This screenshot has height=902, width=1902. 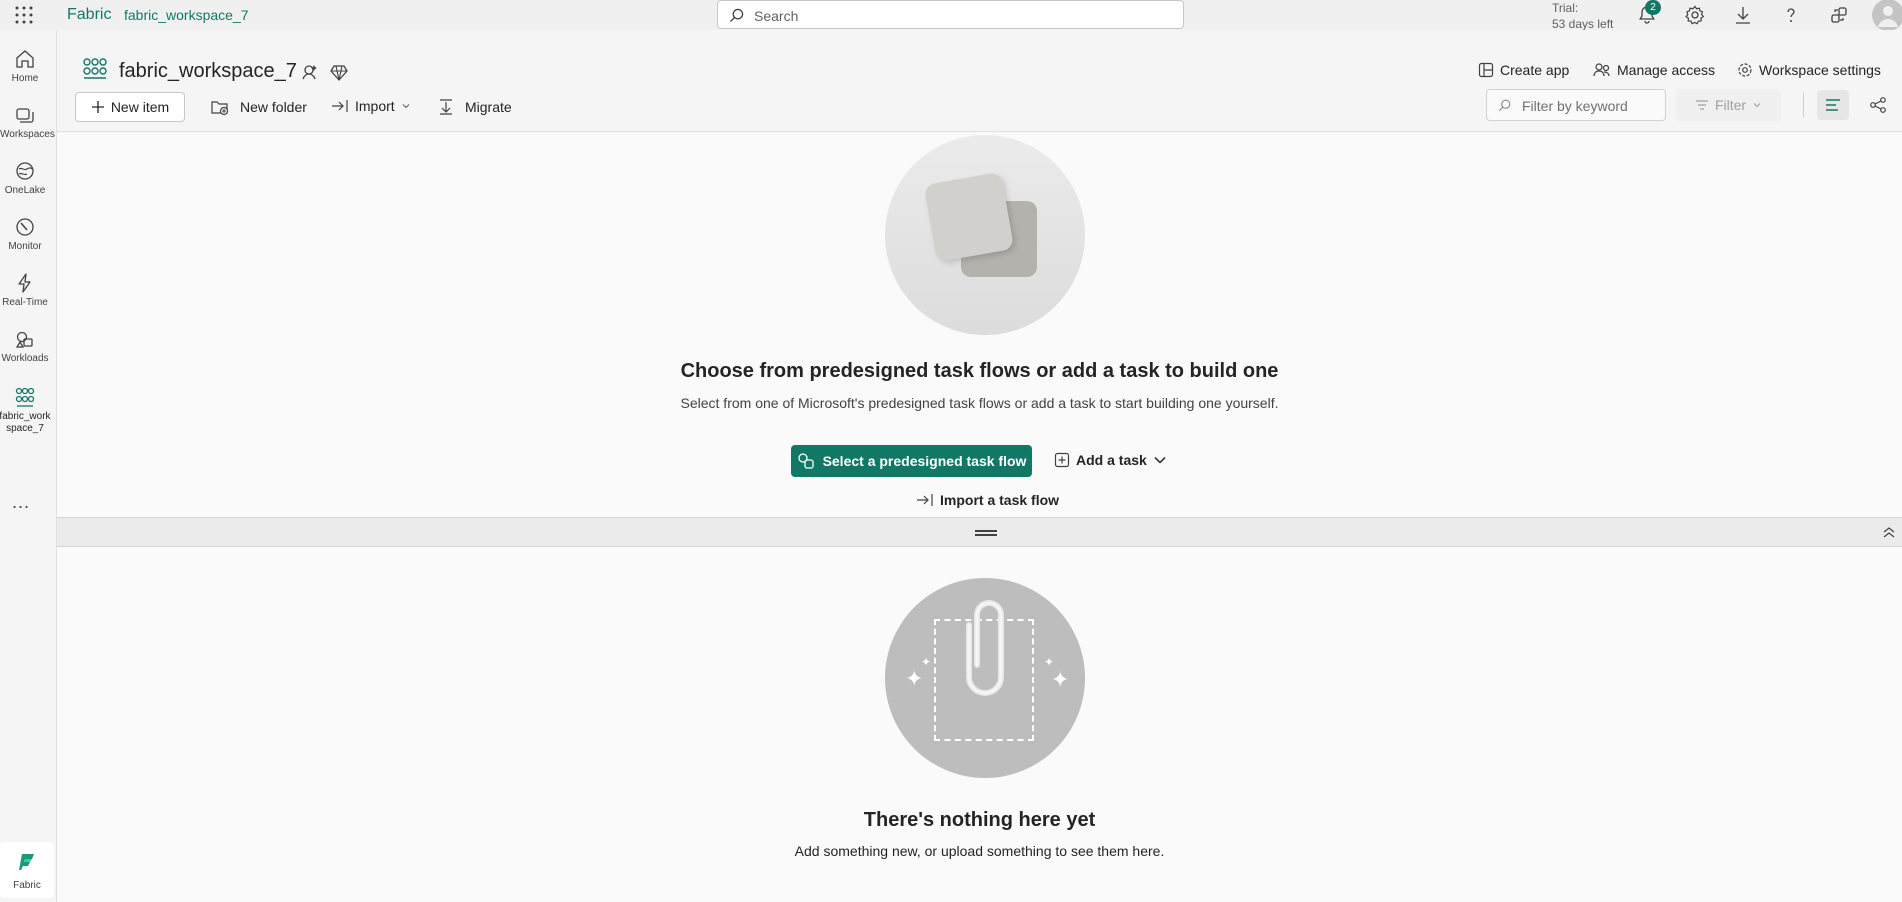 I want to click on workspace-settings-label: Workspace settings, so click(x=1820, y=70).